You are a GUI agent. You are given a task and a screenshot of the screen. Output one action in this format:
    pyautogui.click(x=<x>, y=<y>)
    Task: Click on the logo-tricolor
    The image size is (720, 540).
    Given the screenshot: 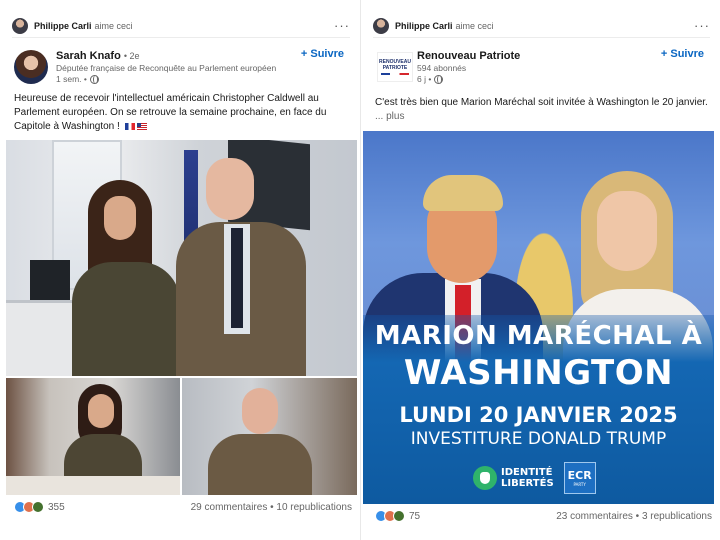 What is the action you would take?
    pyautogui.click(x=395, y=74)
    